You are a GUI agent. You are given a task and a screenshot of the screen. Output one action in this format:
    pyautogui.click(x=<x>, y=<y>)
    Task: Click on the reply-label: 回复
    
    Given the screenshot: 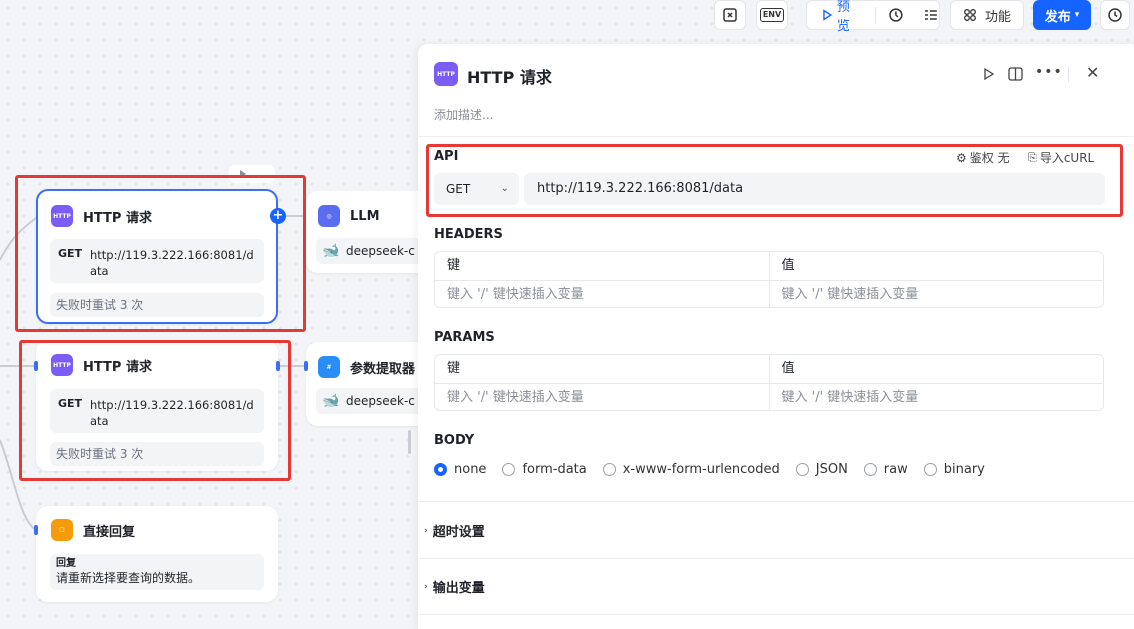 What is the action you would take?
    pyautogui.click(x=66, y=563)
    